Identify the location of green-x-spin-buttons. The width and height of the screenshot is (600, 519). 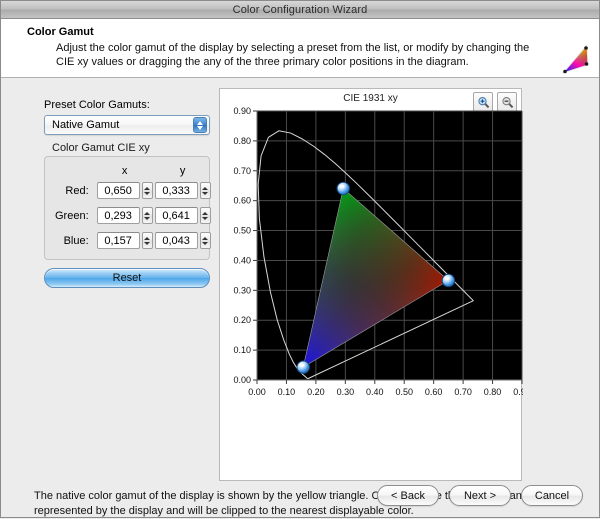
(147, 215).